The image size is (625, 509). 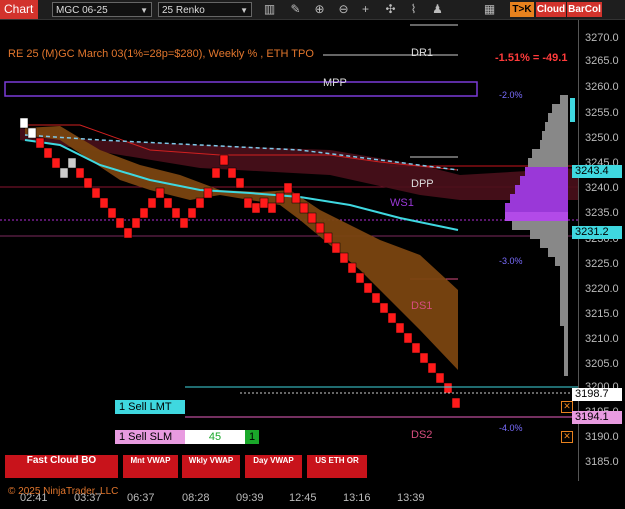 What do you see at coordinates (183, 10) in the screenshot?
I see `bar-type-value: 25 Renko` at bounding box center [183, 10].